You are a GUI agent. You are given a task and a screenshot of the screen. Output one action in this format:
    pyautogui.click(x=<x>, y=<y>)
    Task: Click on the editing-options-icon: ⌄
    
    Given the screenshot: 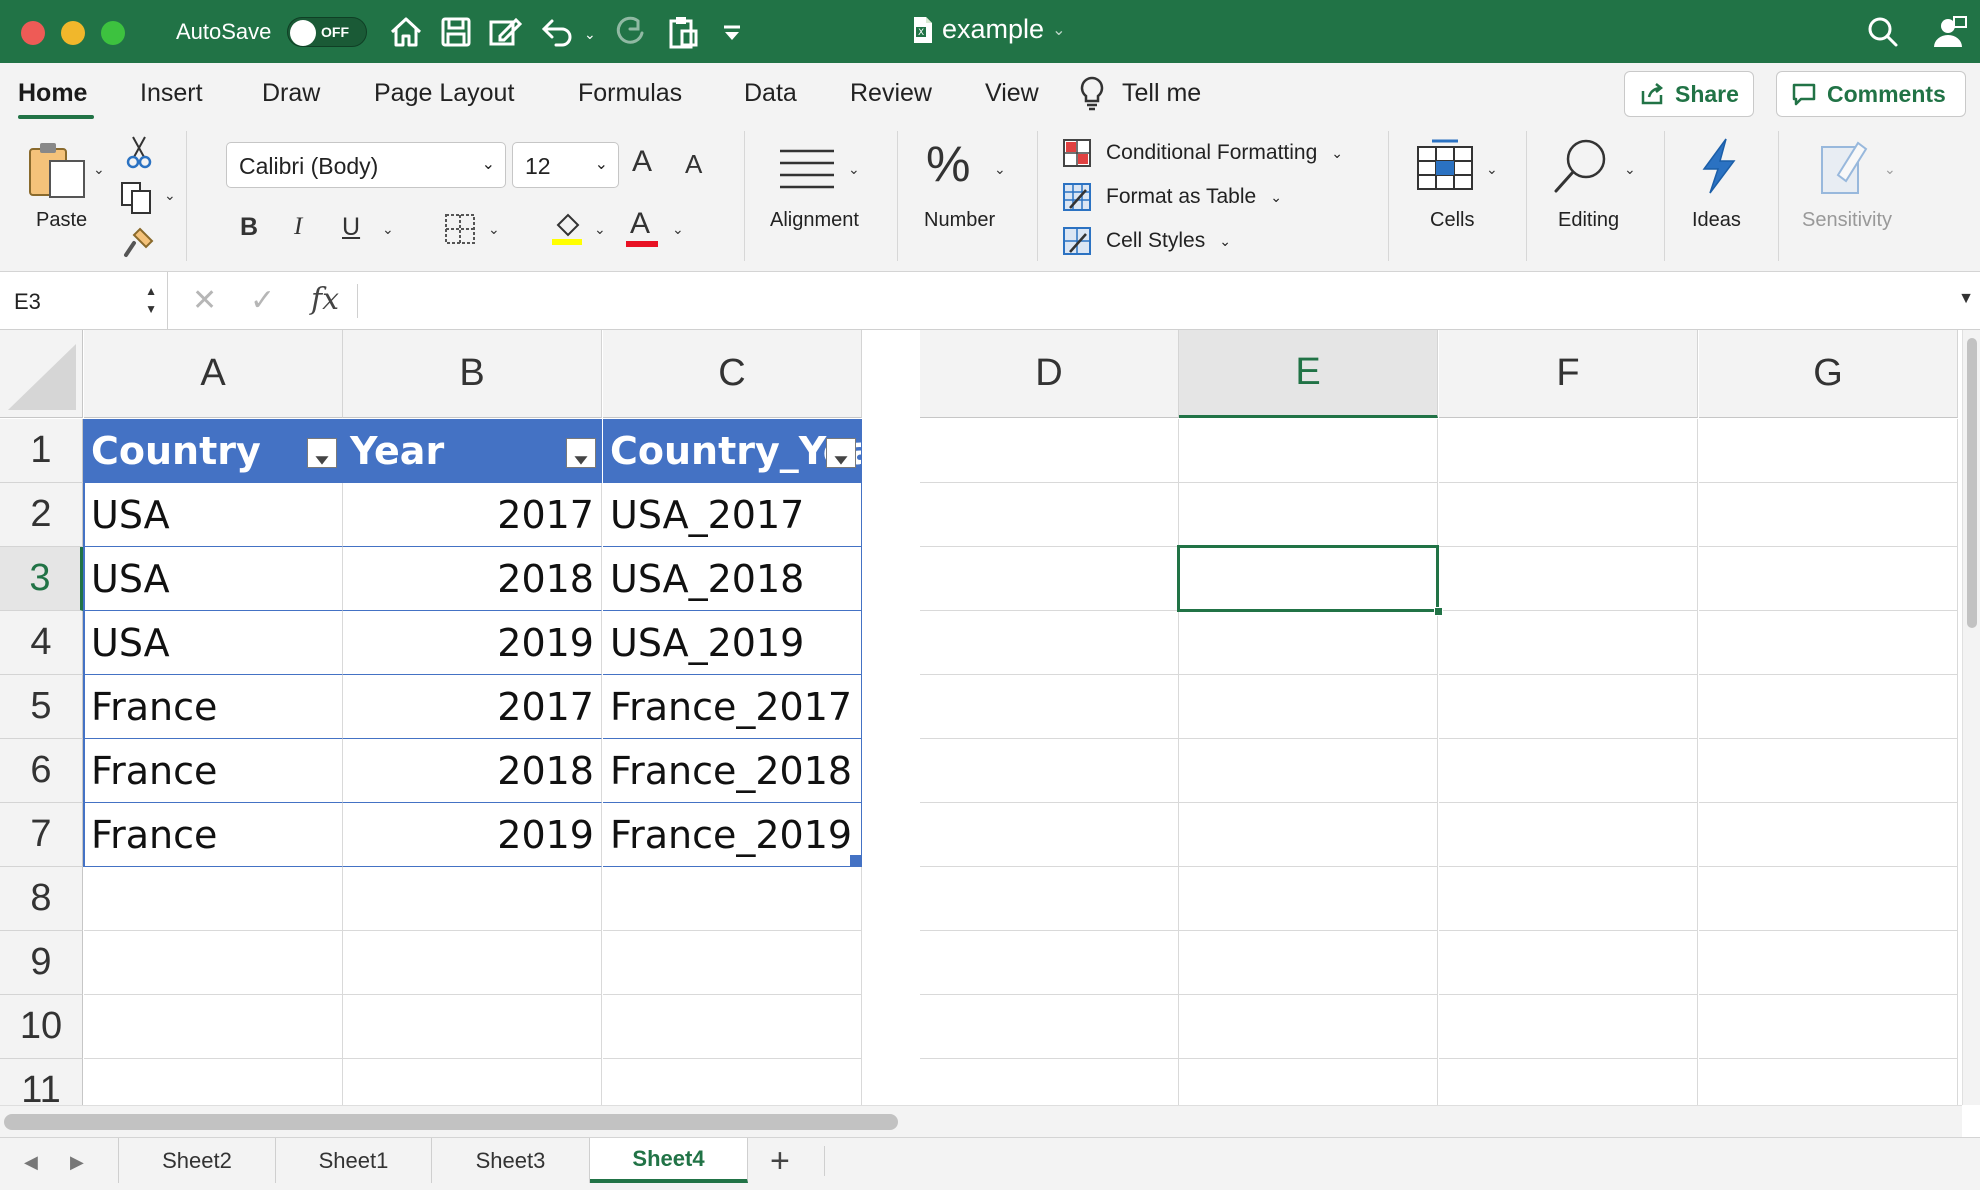 What is the action you would take?
    pyautogui.click(x=1630, y=169)
    